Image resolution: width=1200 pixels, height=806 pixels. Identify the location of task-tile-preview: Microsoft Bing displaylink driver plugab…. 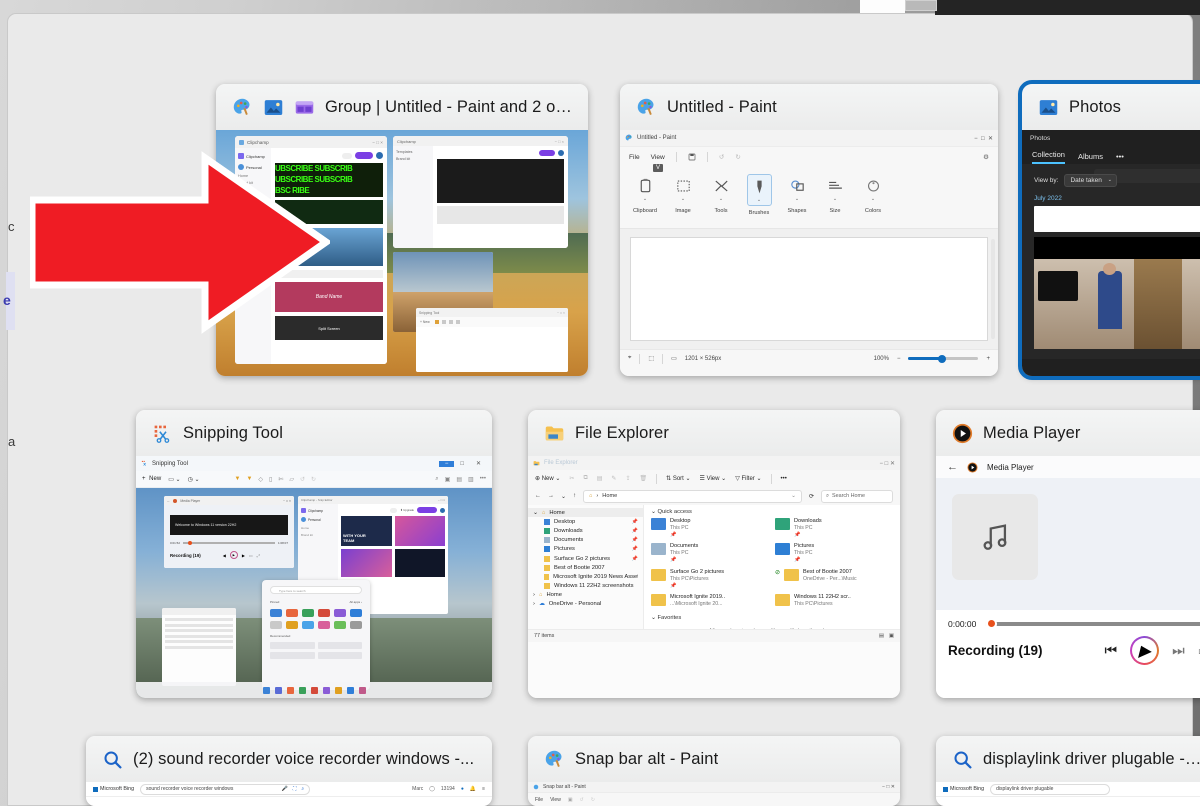
(1068, 794).